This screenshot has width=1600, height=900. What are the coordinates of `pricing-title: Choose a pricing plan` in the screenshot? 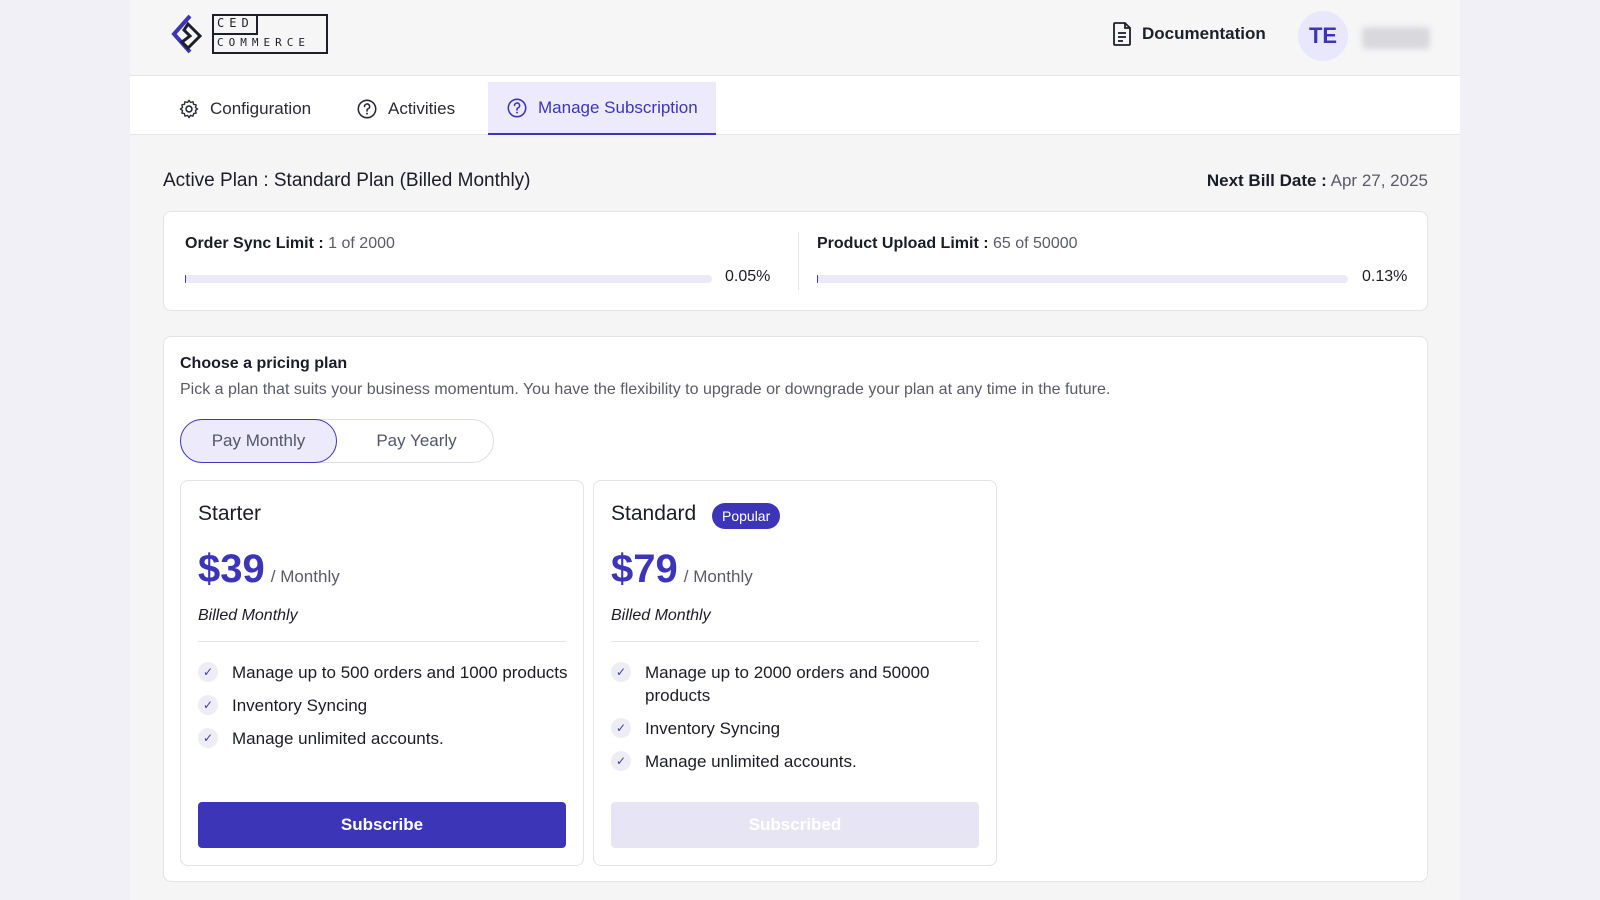 It's located at (264, 363).